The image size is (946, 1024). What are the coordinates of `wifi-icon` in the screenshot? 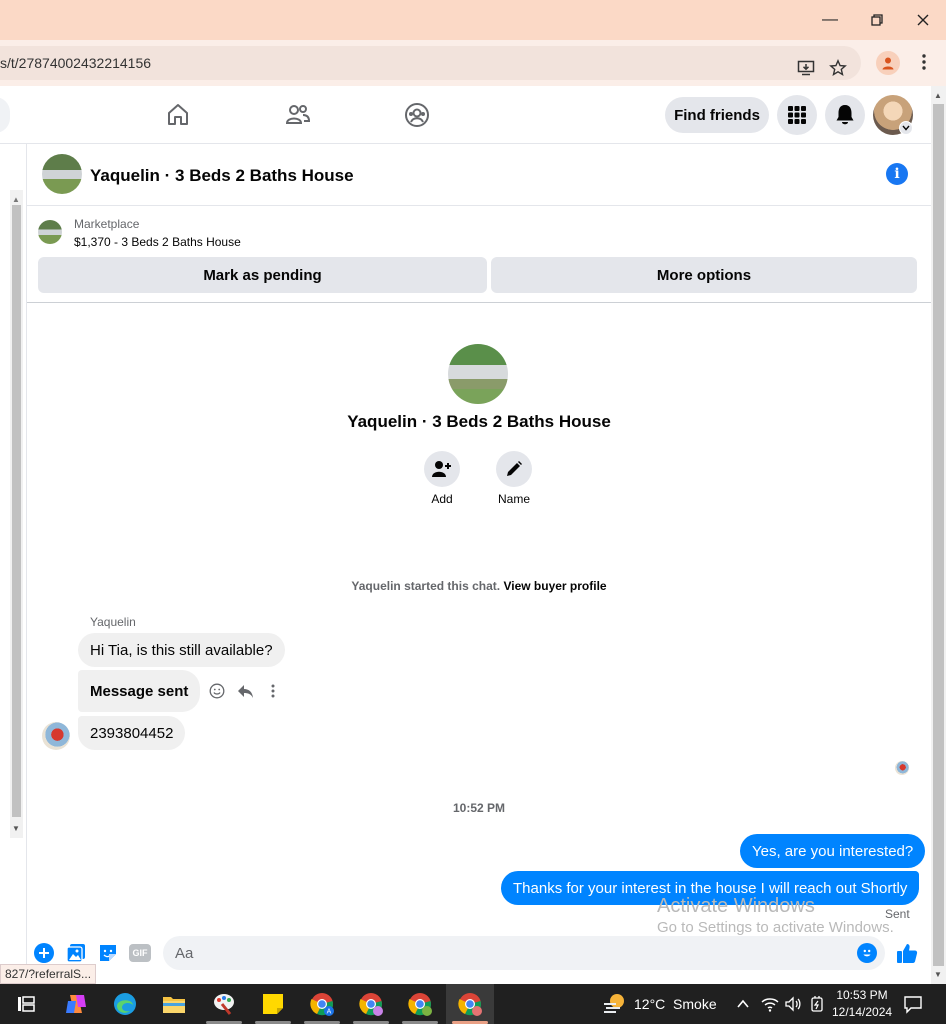 It's located at (770, 1004).